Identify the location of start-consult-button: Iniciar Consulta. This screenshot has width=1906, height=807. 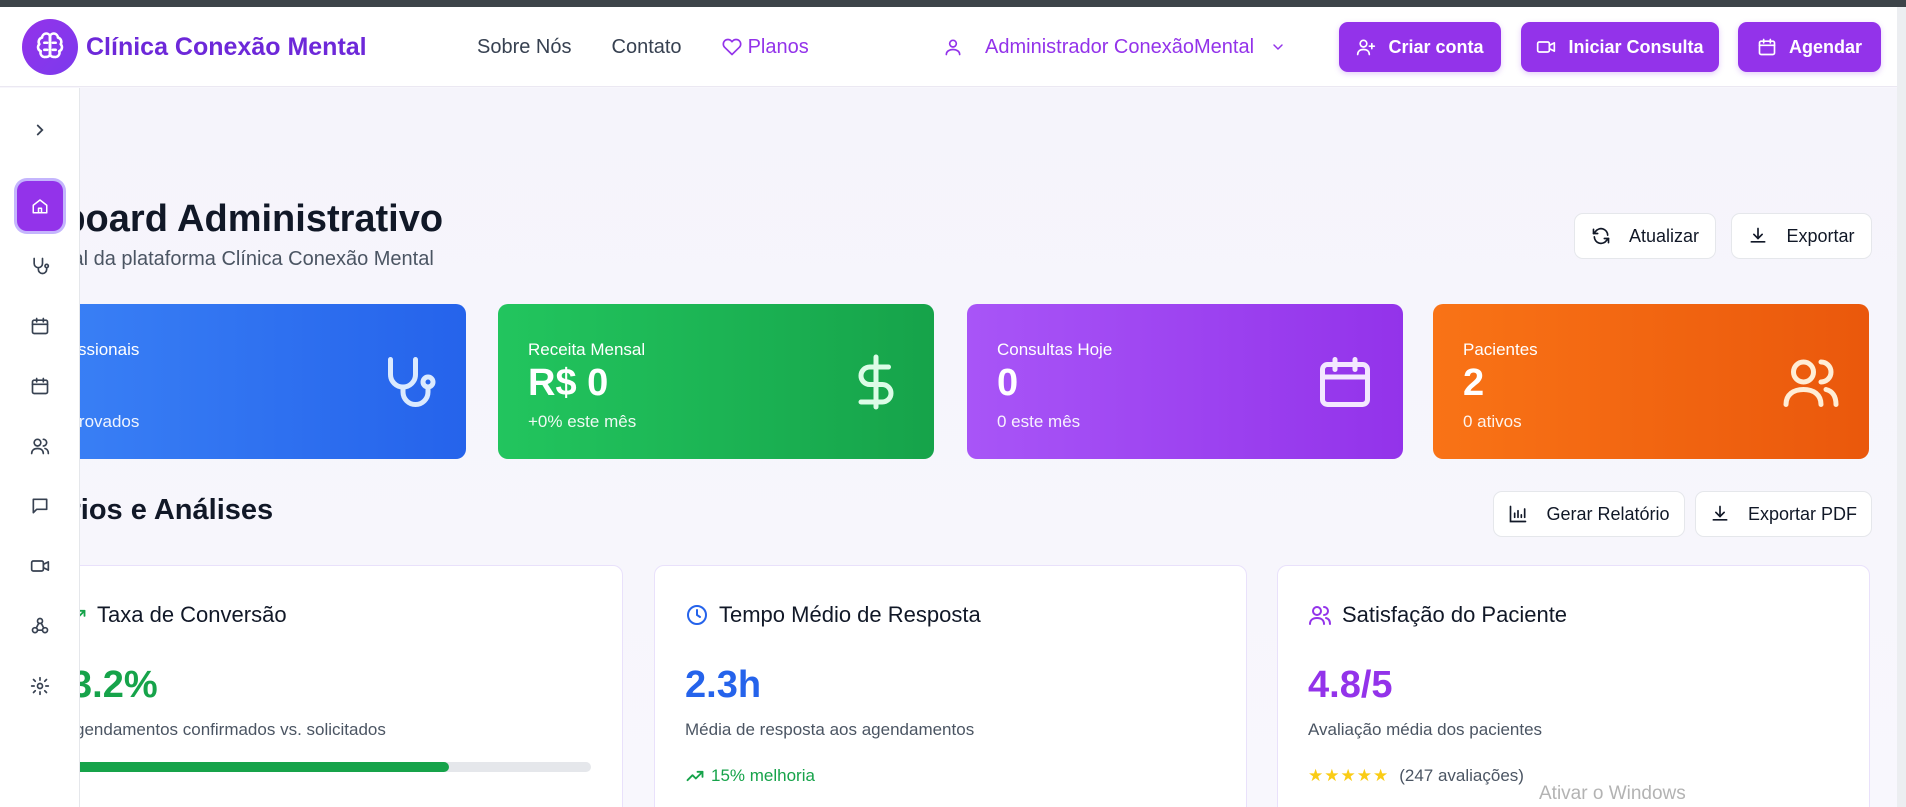
(1620, 47).